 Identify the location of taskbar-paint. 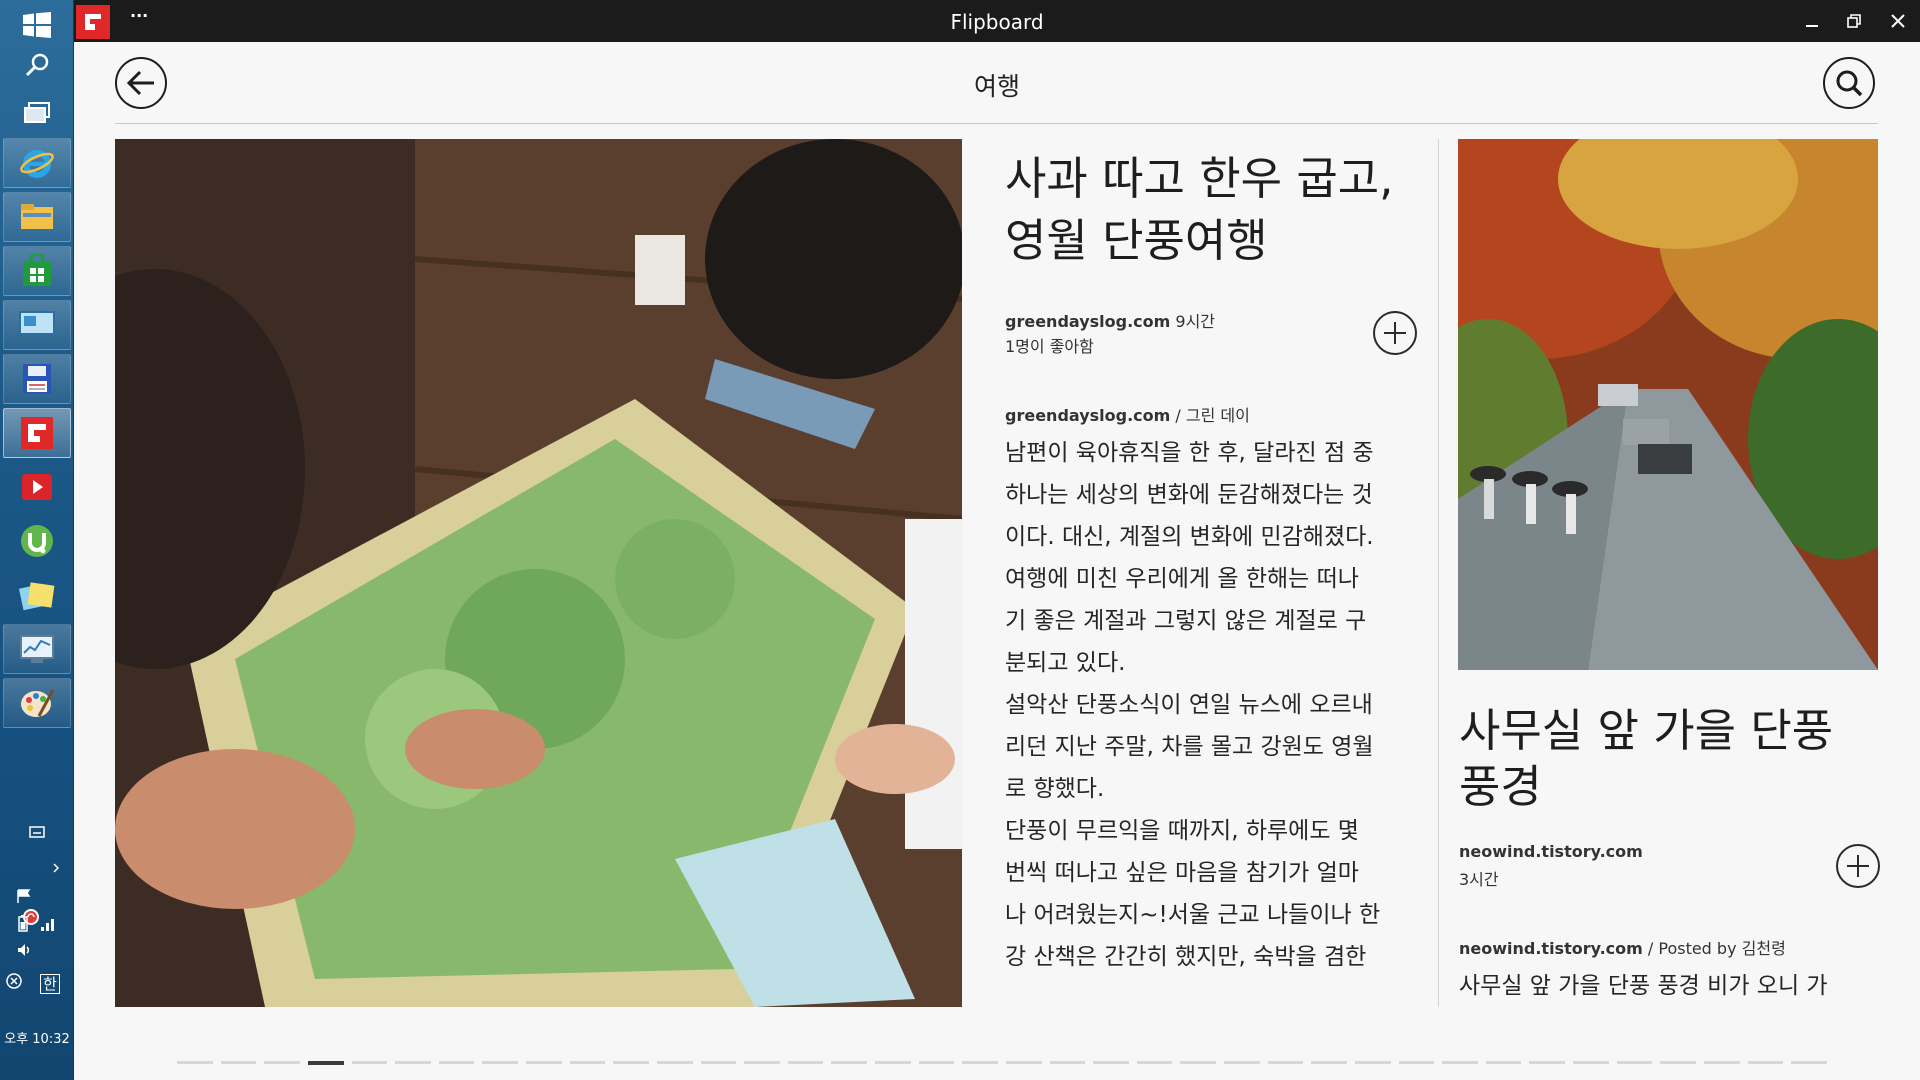
(37, 703).